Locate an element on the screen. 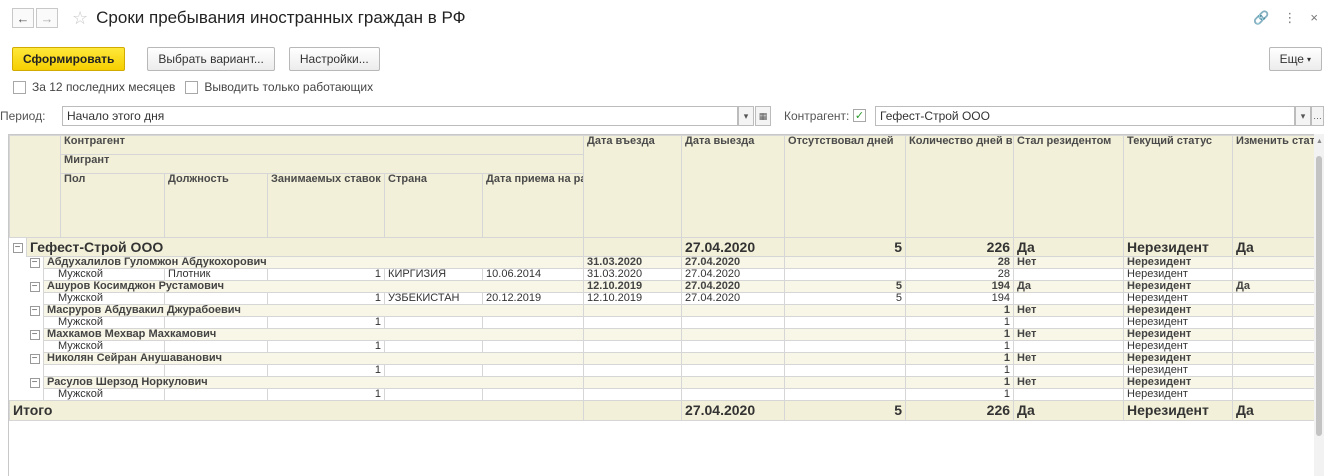 The width and height of the screenshot is (1324, 476). arrow-right-icon: → is located at coordinates (47, 18).